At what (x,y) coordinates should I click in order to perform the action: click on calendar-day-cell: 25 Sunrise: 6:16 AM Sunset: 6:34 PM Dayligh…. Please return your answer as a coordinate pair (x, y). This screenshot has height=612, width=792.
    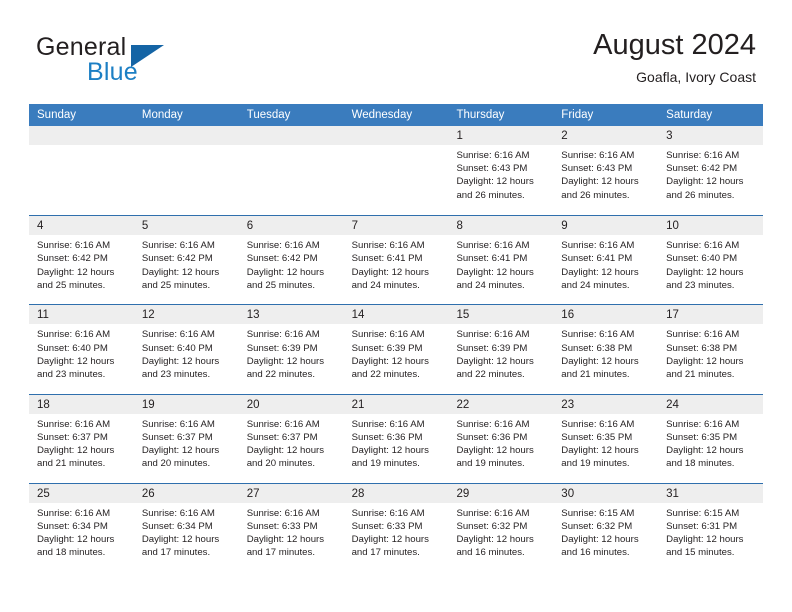
    Looking at the image, I should click on (81, 527).